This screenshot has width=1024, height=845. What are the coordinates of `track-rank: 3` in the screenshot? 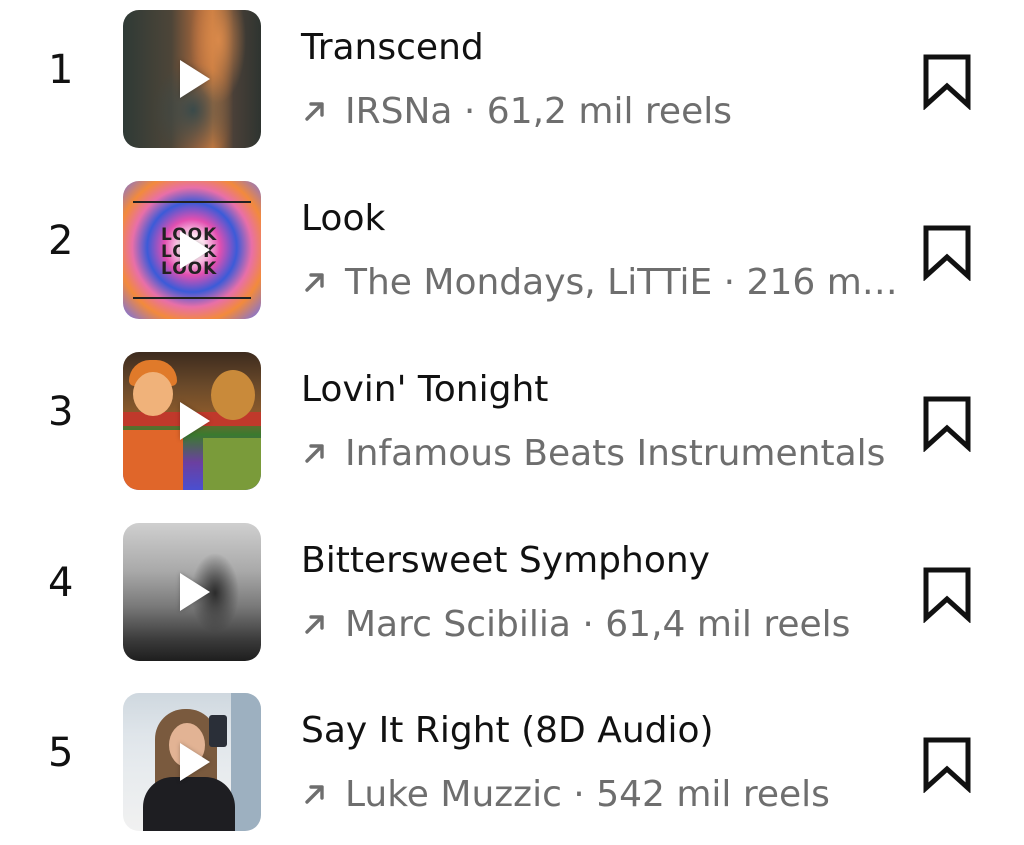 It's located at (61, 412).